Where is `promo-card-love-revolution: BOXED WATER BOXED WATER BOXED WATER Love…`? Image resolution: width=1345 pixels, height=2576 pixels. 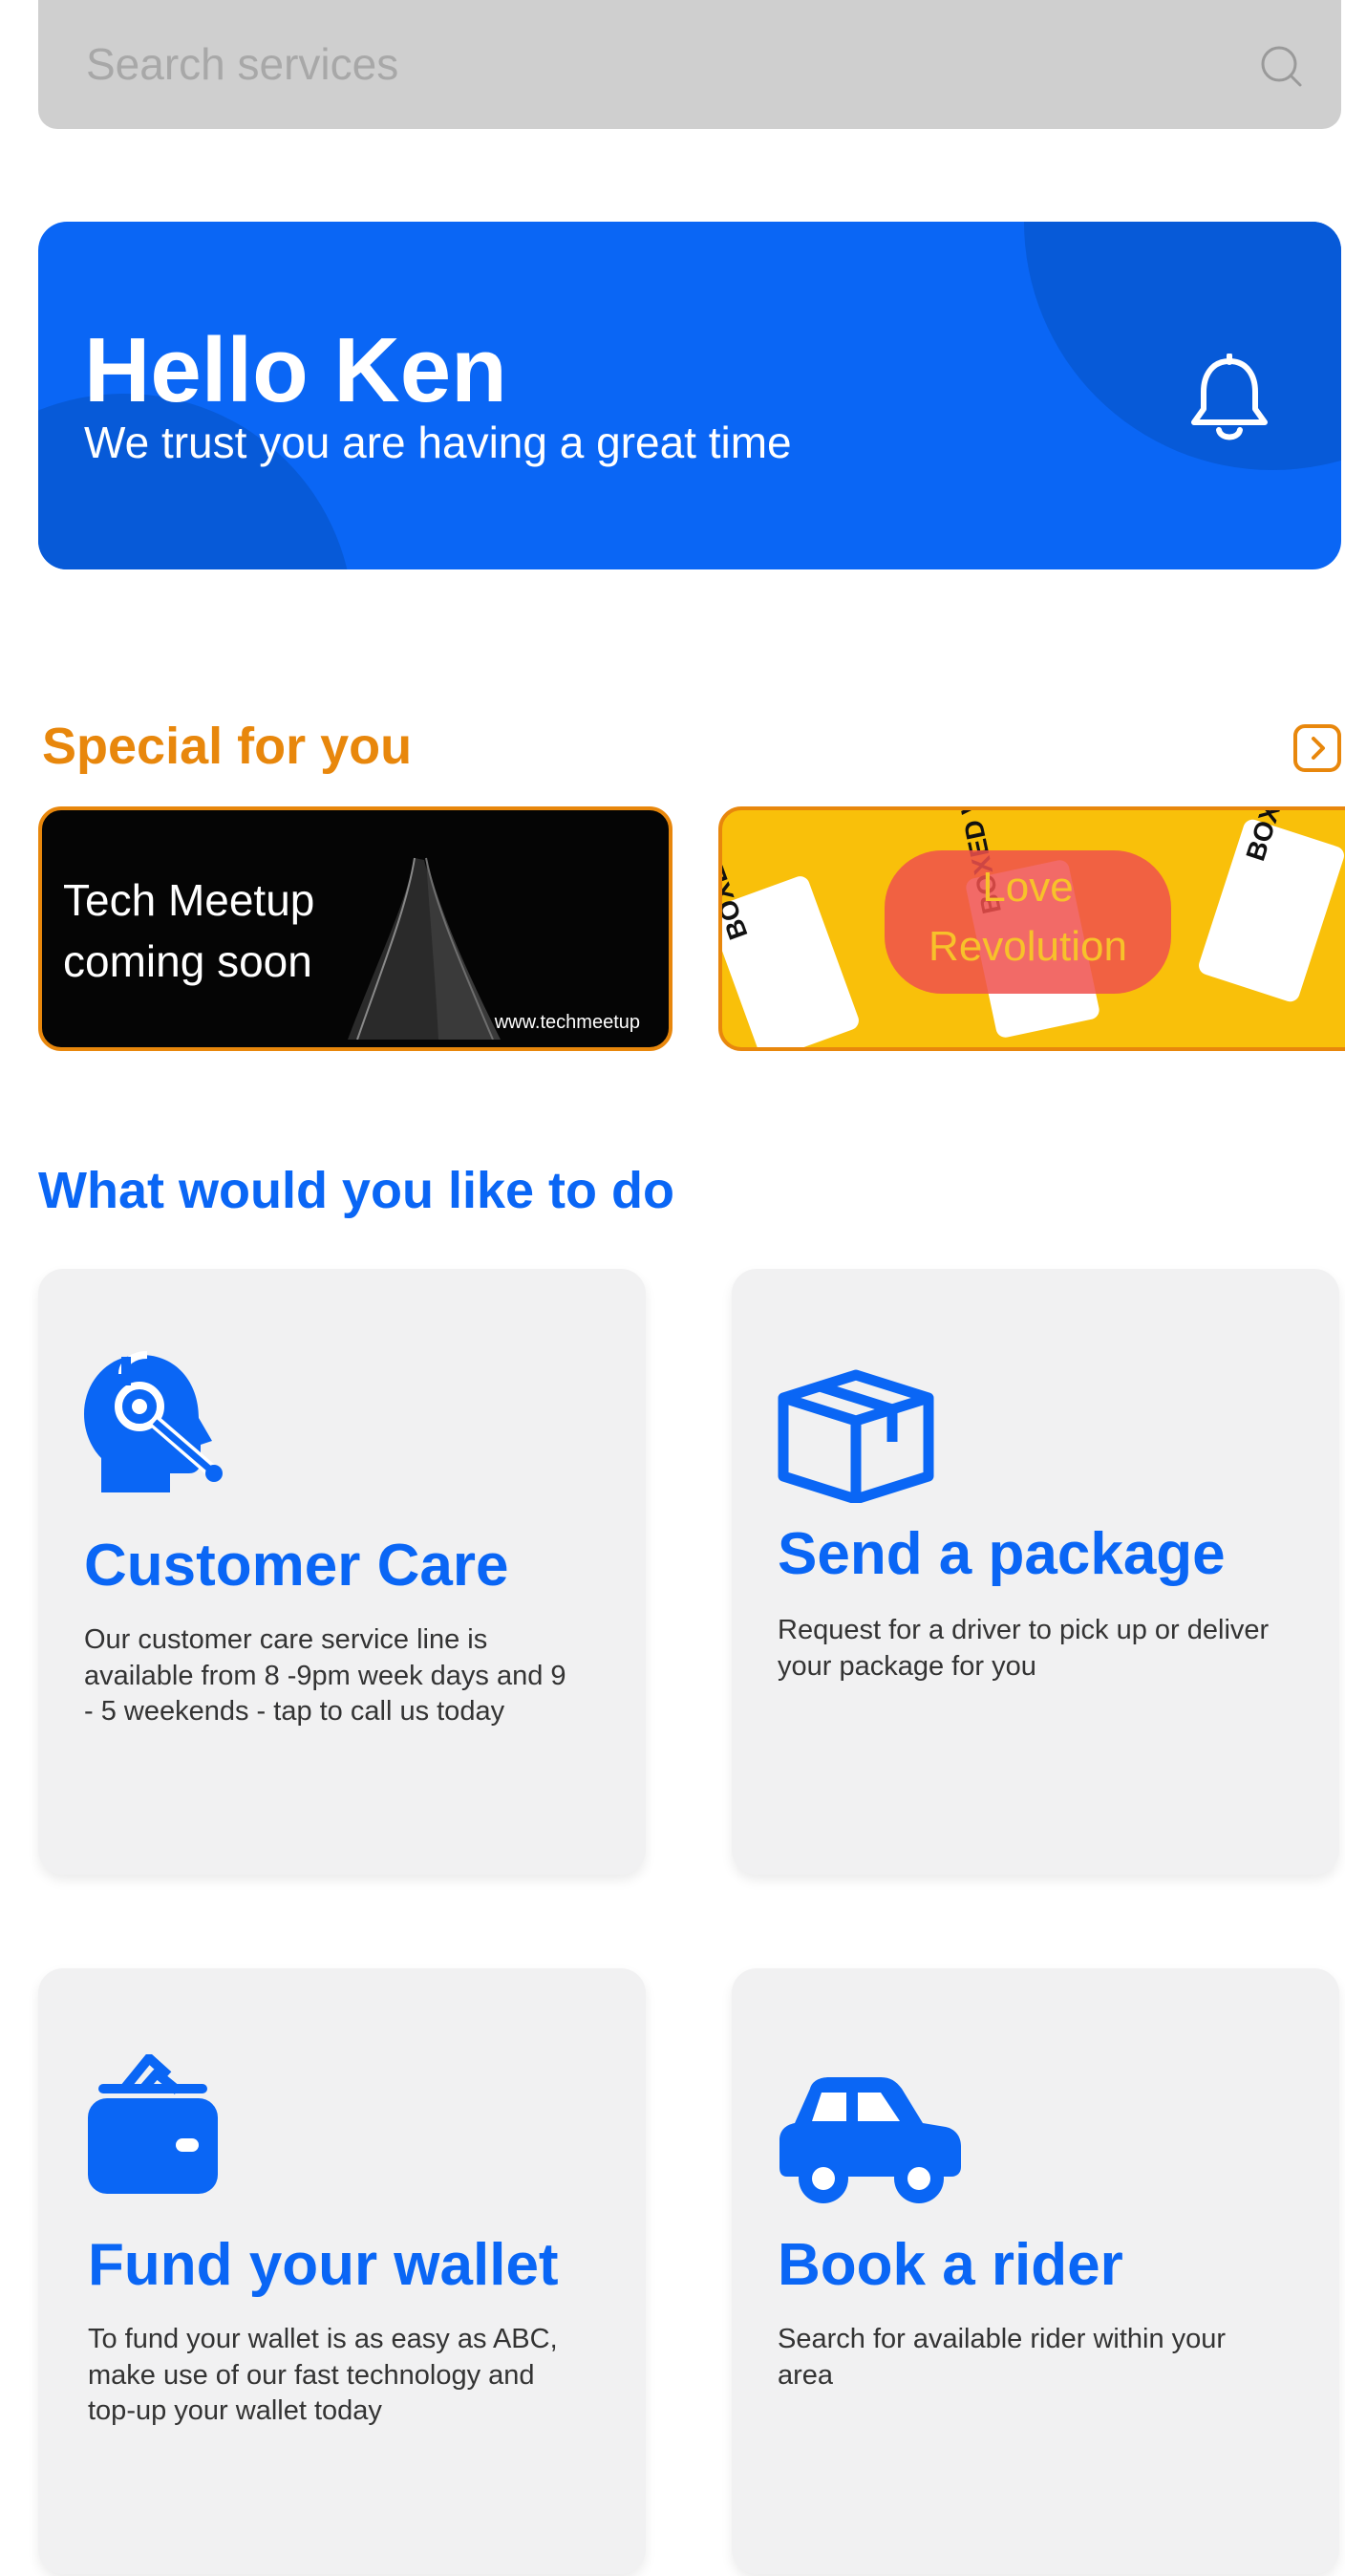
promo-card-love-revolution: BOXED WATER BOXED WATER BOXED WATER Love… is located at coordinates (1031, 928).